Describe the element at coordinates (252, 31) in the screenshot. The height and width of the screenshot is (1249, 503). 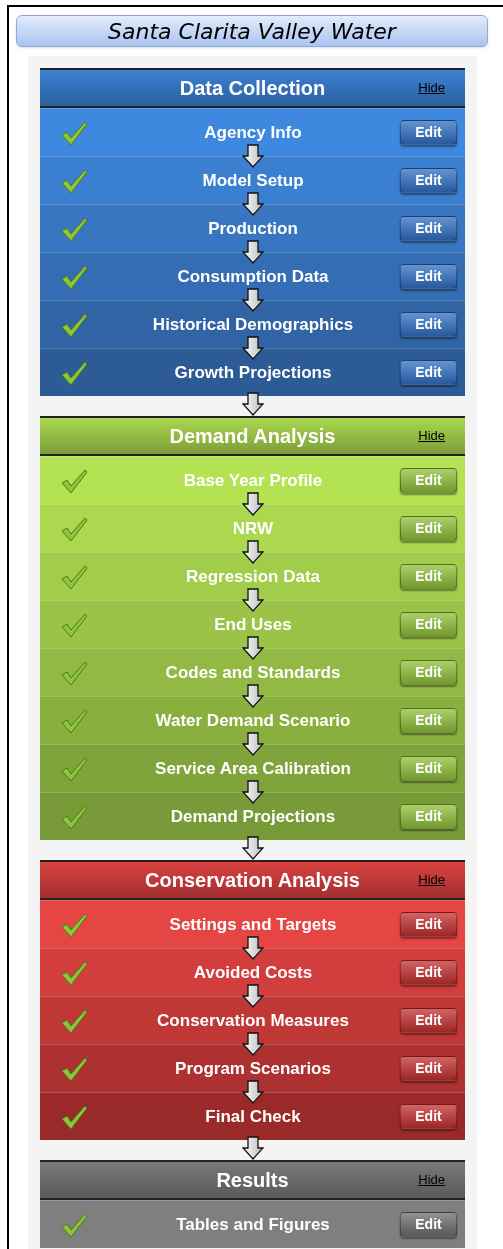
I see `page-title: Santa Clarita Valley Water` at that location.